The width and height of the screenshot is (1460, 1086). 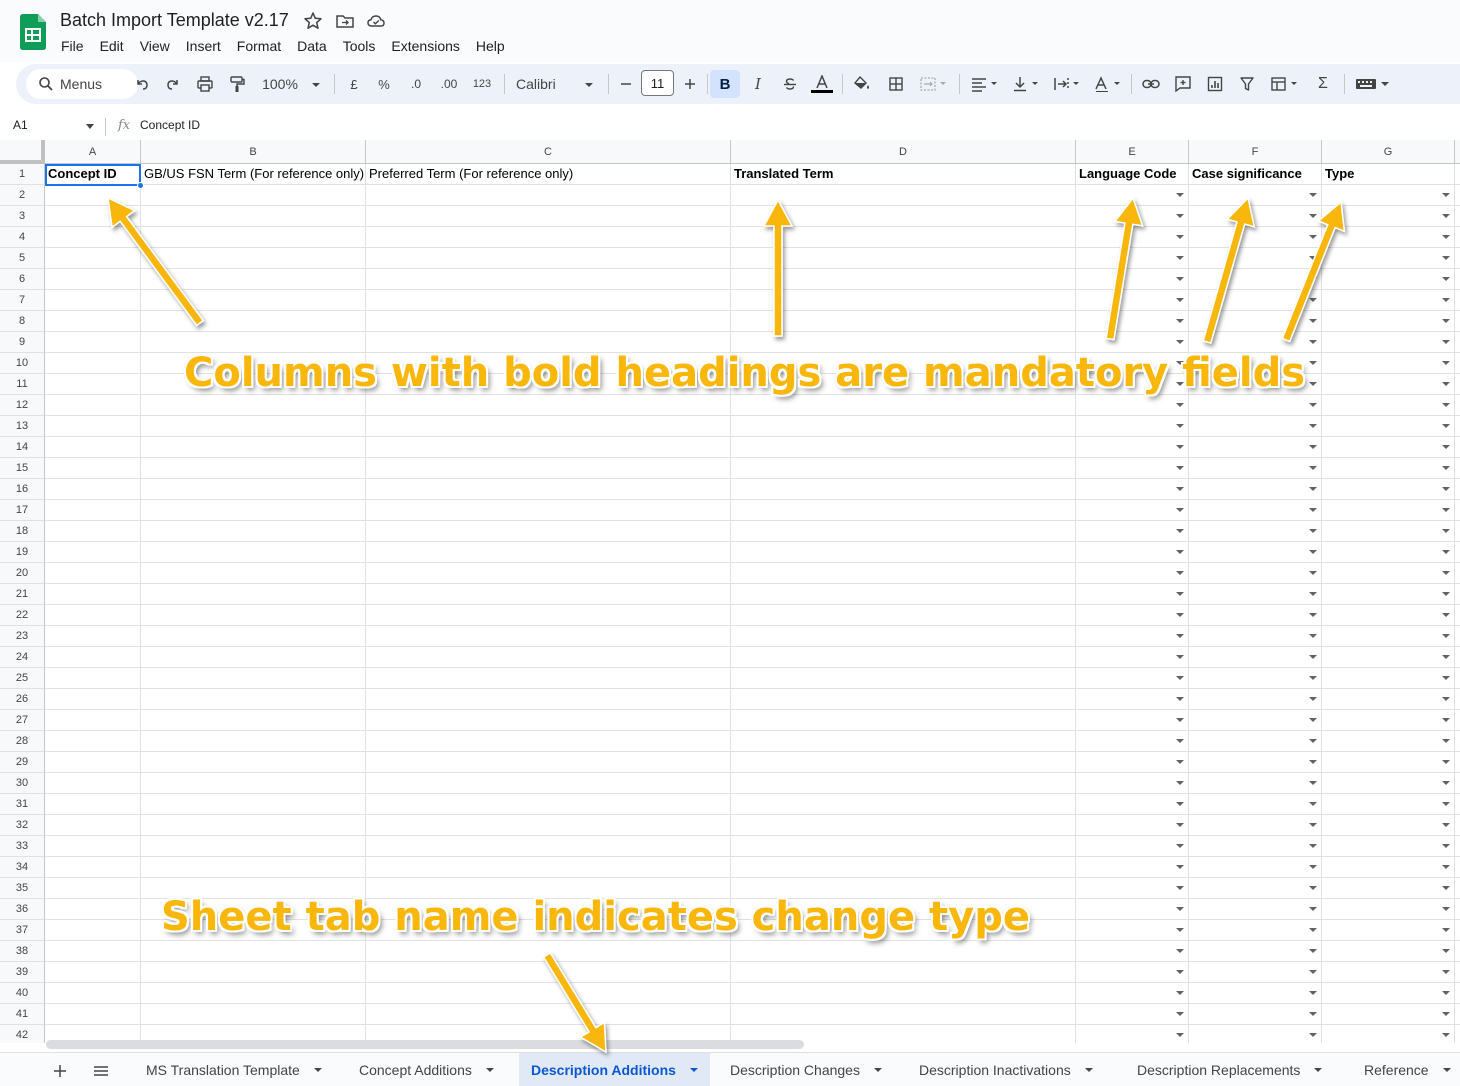 What do you see at coordinates (22, 279) in the screenshot?
I see `row-header: 6` at bounding box center [22, 279].